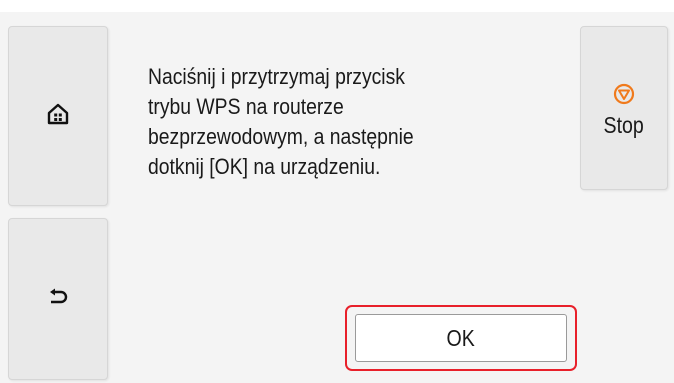 This screenshot has height=383, width=674. I want to click on top-strip, so click(337, 6).